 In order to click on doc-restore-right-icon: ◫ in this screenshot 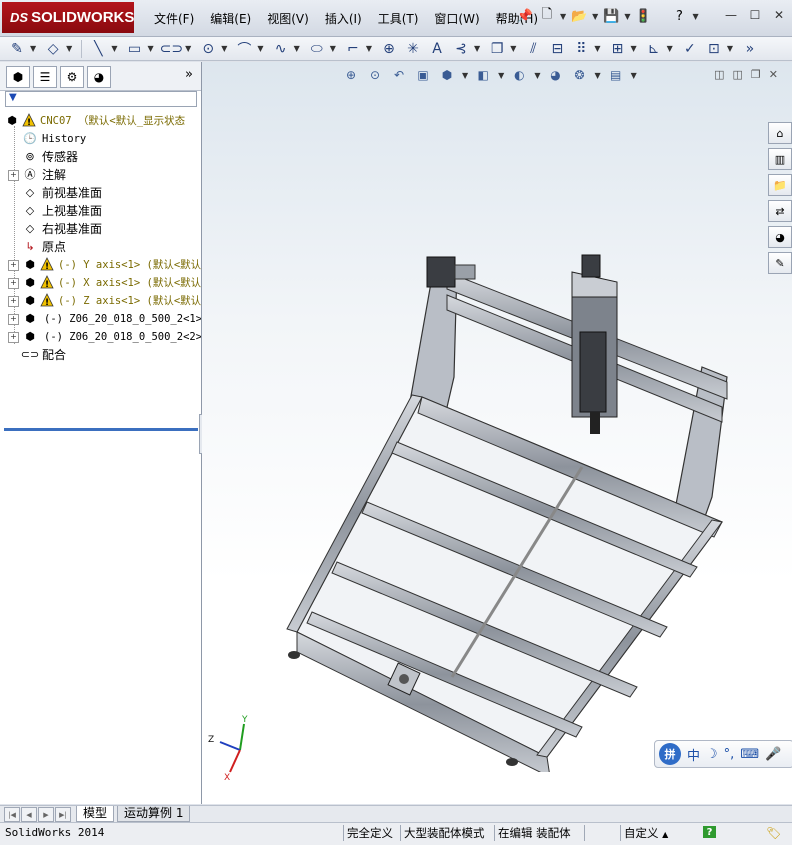, I will do `click(738, 74)`.